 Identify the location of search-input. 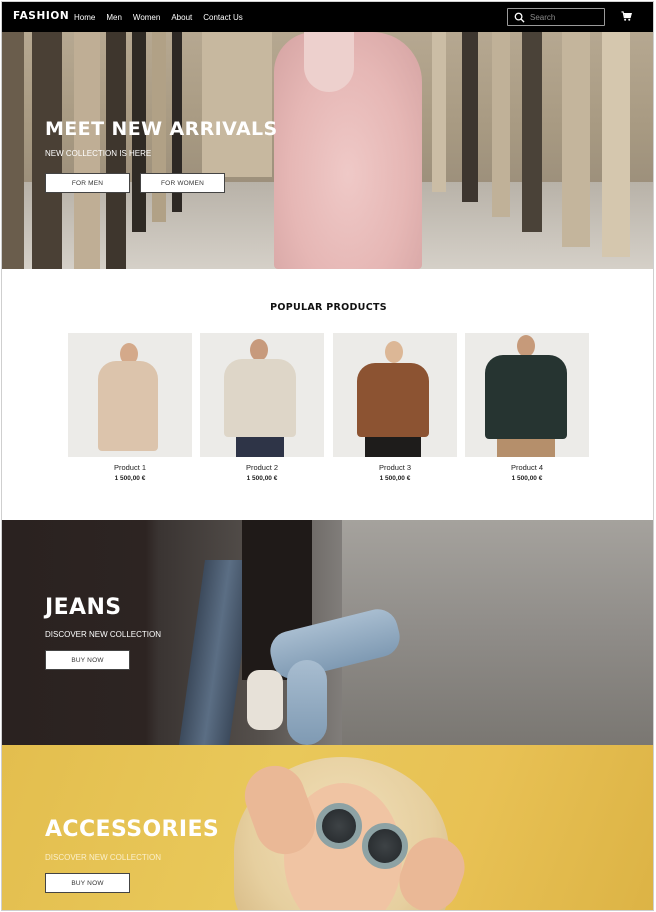
(566, 17).